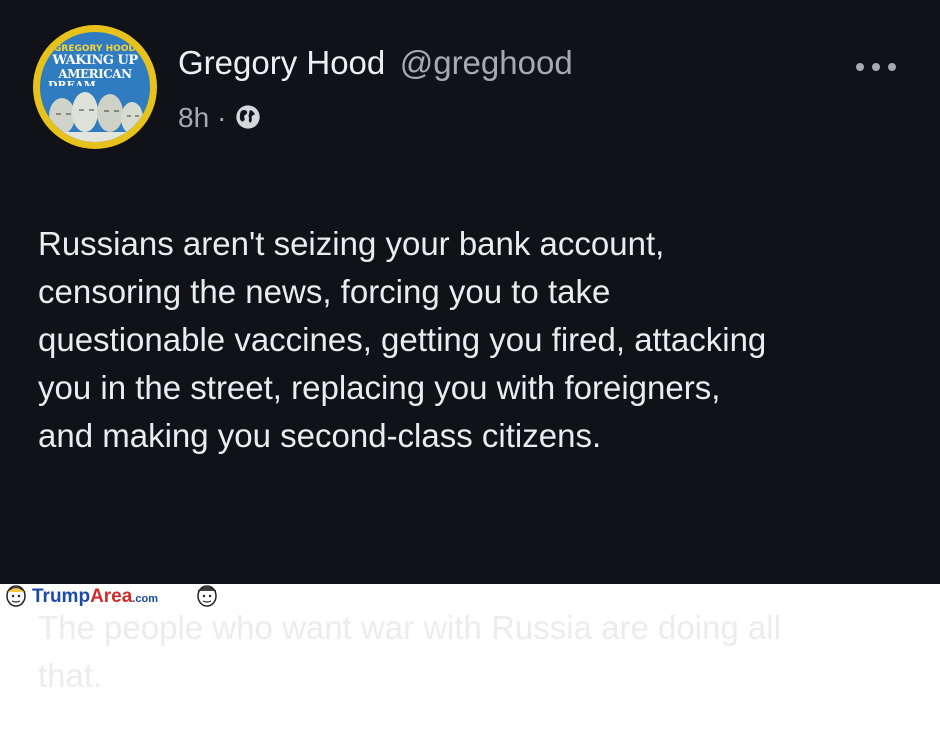 Image resolution: width=940 pixels, height=748 pixels. Describe the element at coordinates (281, 62) in the screenshot. I see `author-display-name: Gregory Hood` at that location.